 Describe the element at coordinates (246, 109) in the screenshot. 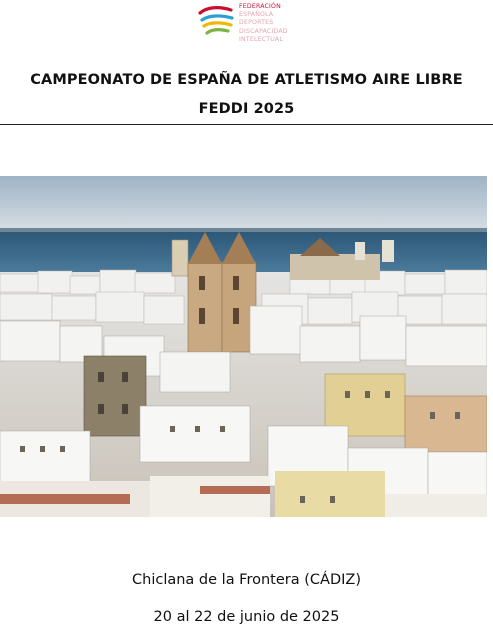

I see `page-subtitle: FEDDI 2025` at that location.